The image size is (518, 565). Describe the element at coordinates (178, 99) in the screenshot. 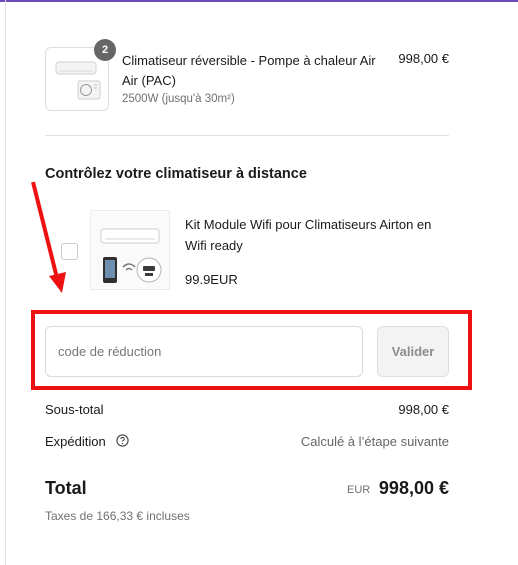

I see `cart-item-variant: 2500W (jusqu'à 30m²)` at that location.